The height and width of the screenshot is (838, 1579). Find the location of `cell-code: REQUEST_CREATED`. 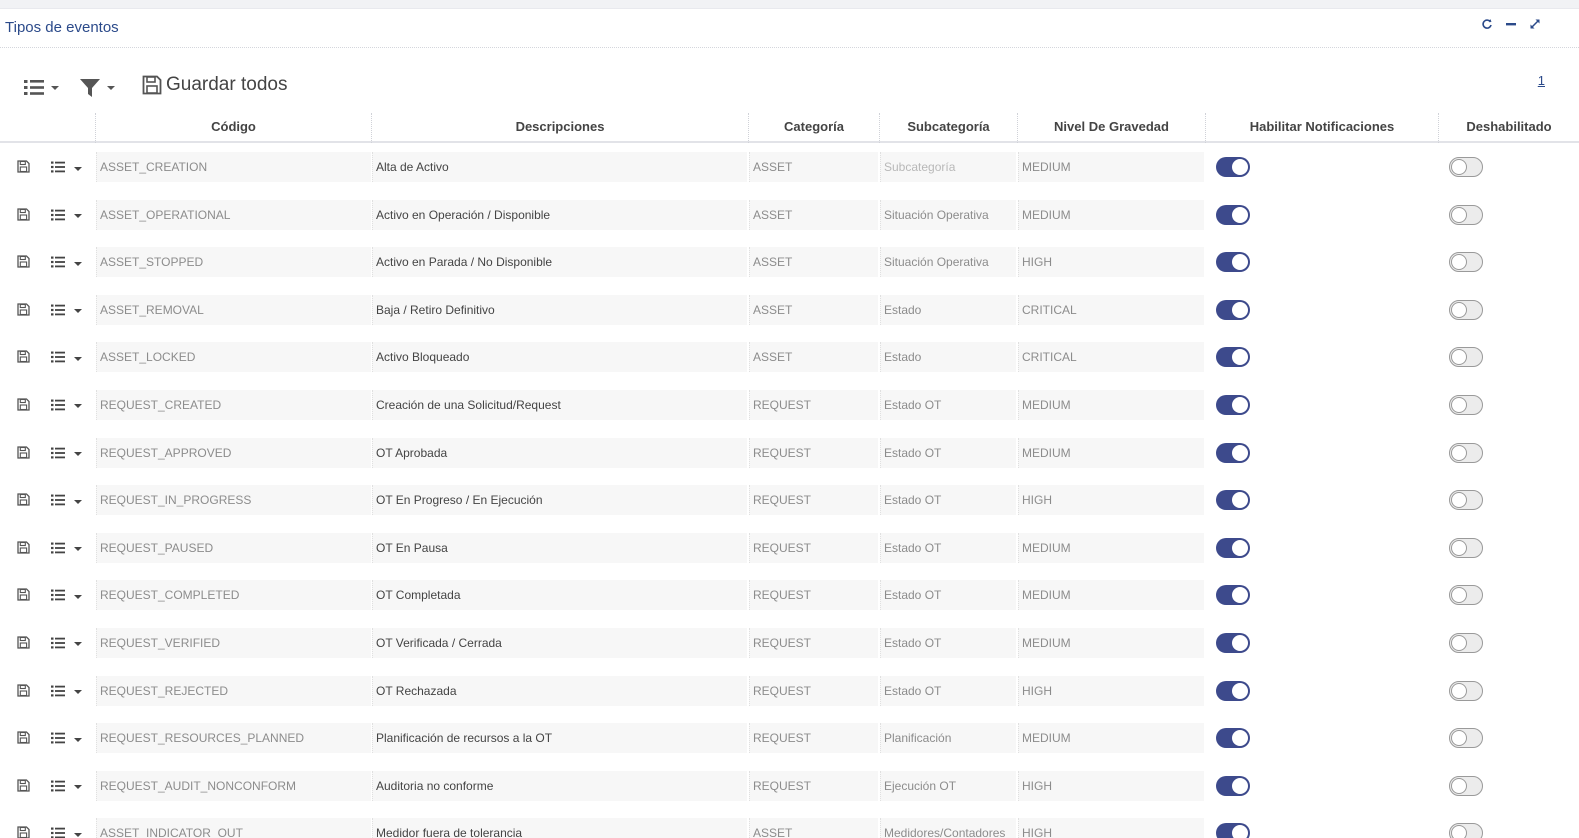

cell-code: REQUEST_CREATED is located at coordinates (233, 404).